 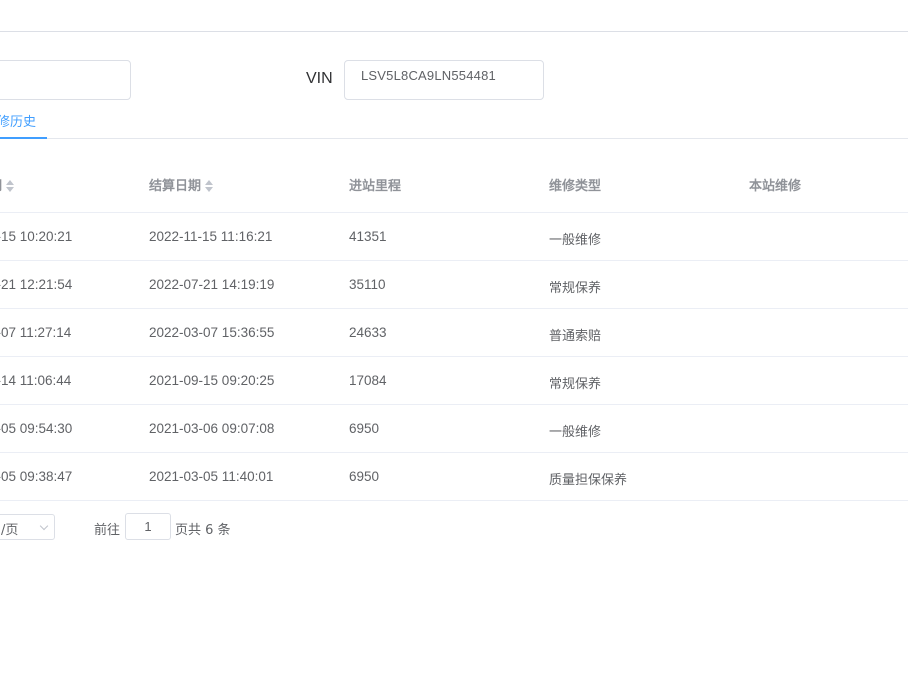 I want to click on cell-settle-date: 2021-03-05 11:40:01, so click(x=211, y=476).